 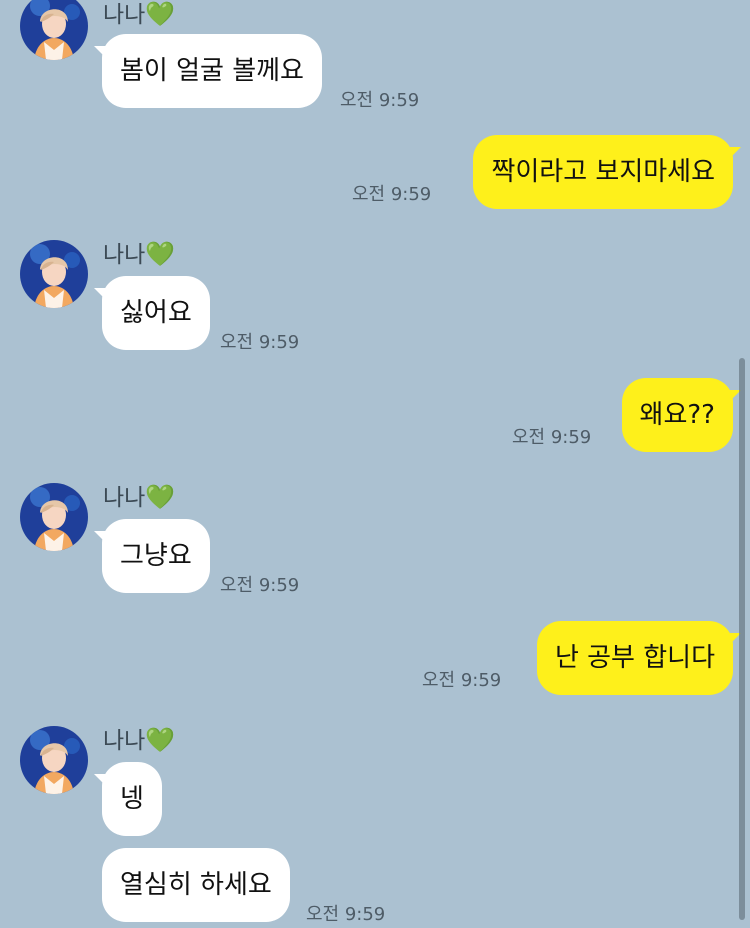 I want to click on message-bubble-incoming: 열심히 하세요, so click(x=196, y=885).